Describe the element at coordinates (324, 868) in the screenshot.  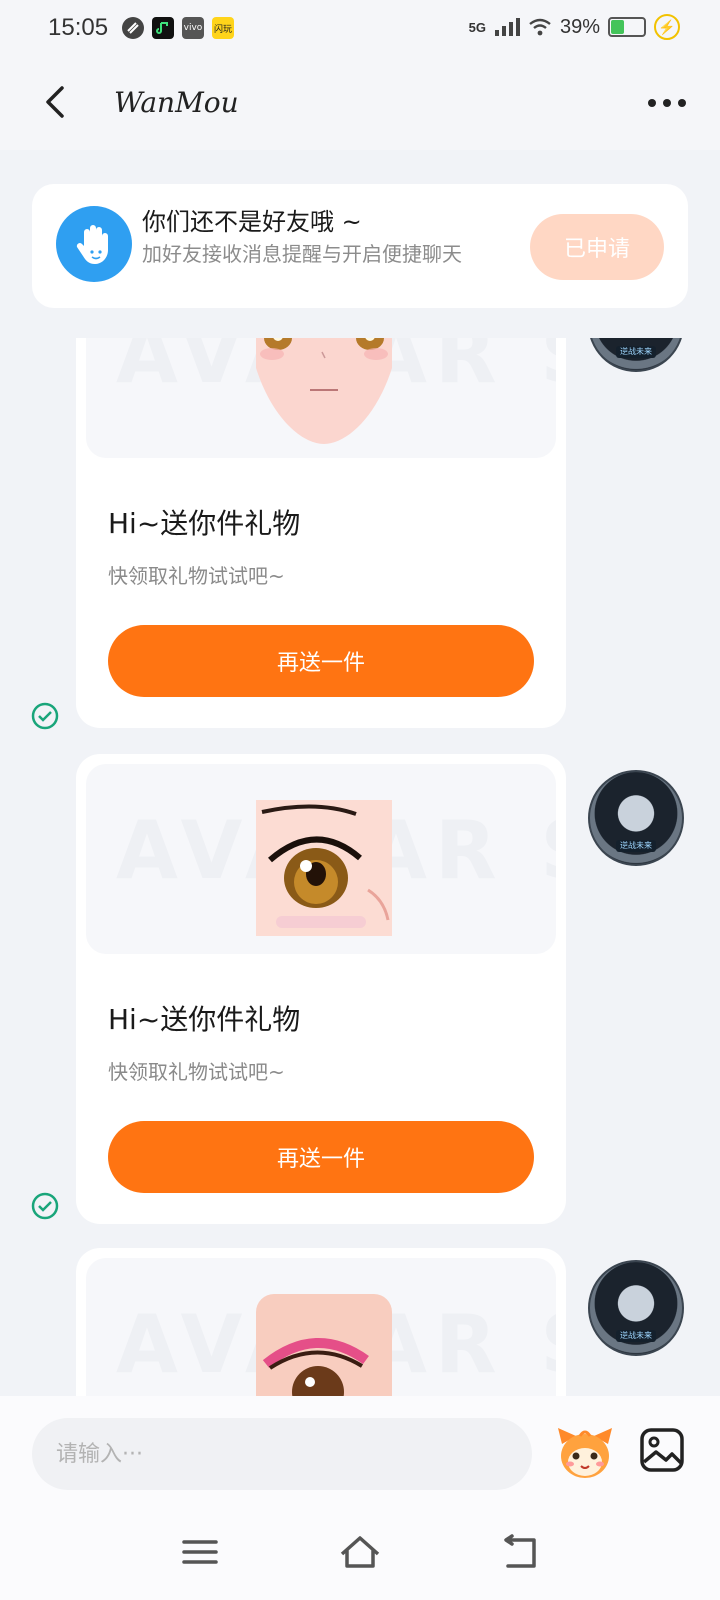
I see `avatar-eye-image` at that location.